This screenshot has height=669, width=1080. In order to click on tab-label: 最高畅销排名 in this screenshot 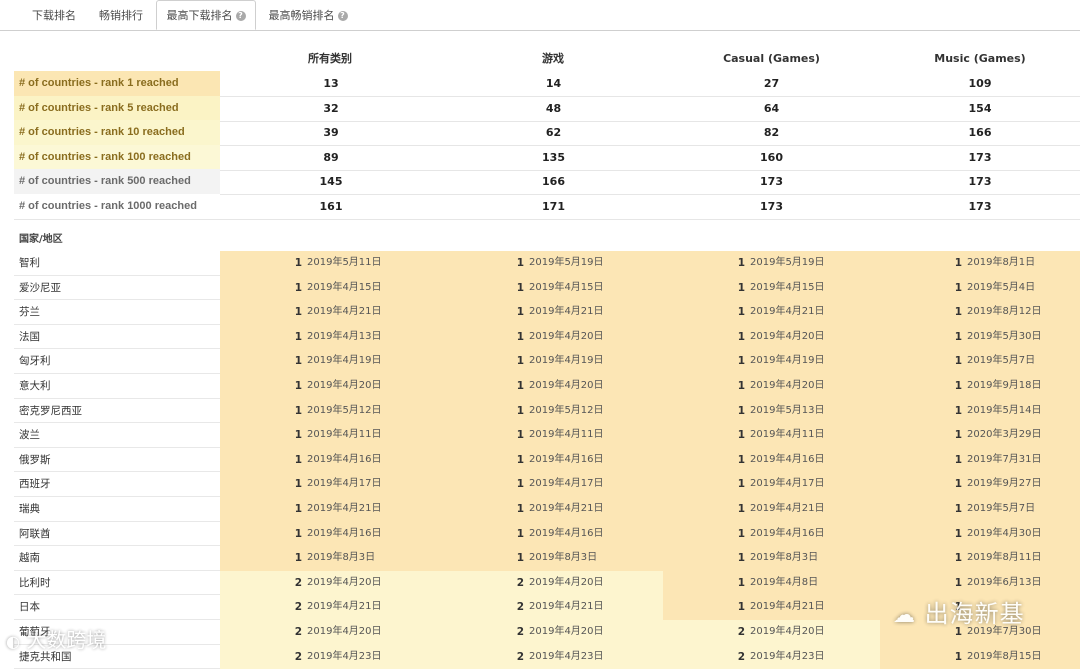, I will do `click(301, 15)`.